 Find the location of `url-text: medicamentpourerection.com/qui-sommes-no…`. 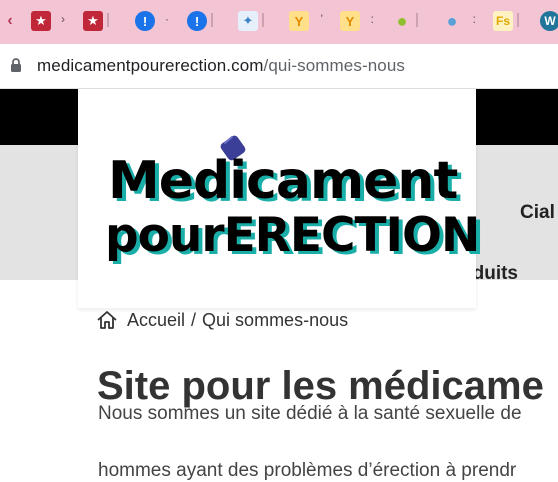

url-text: medicamentpourerection.com/qui-sommes-no… is located at coordinates (221, 66).